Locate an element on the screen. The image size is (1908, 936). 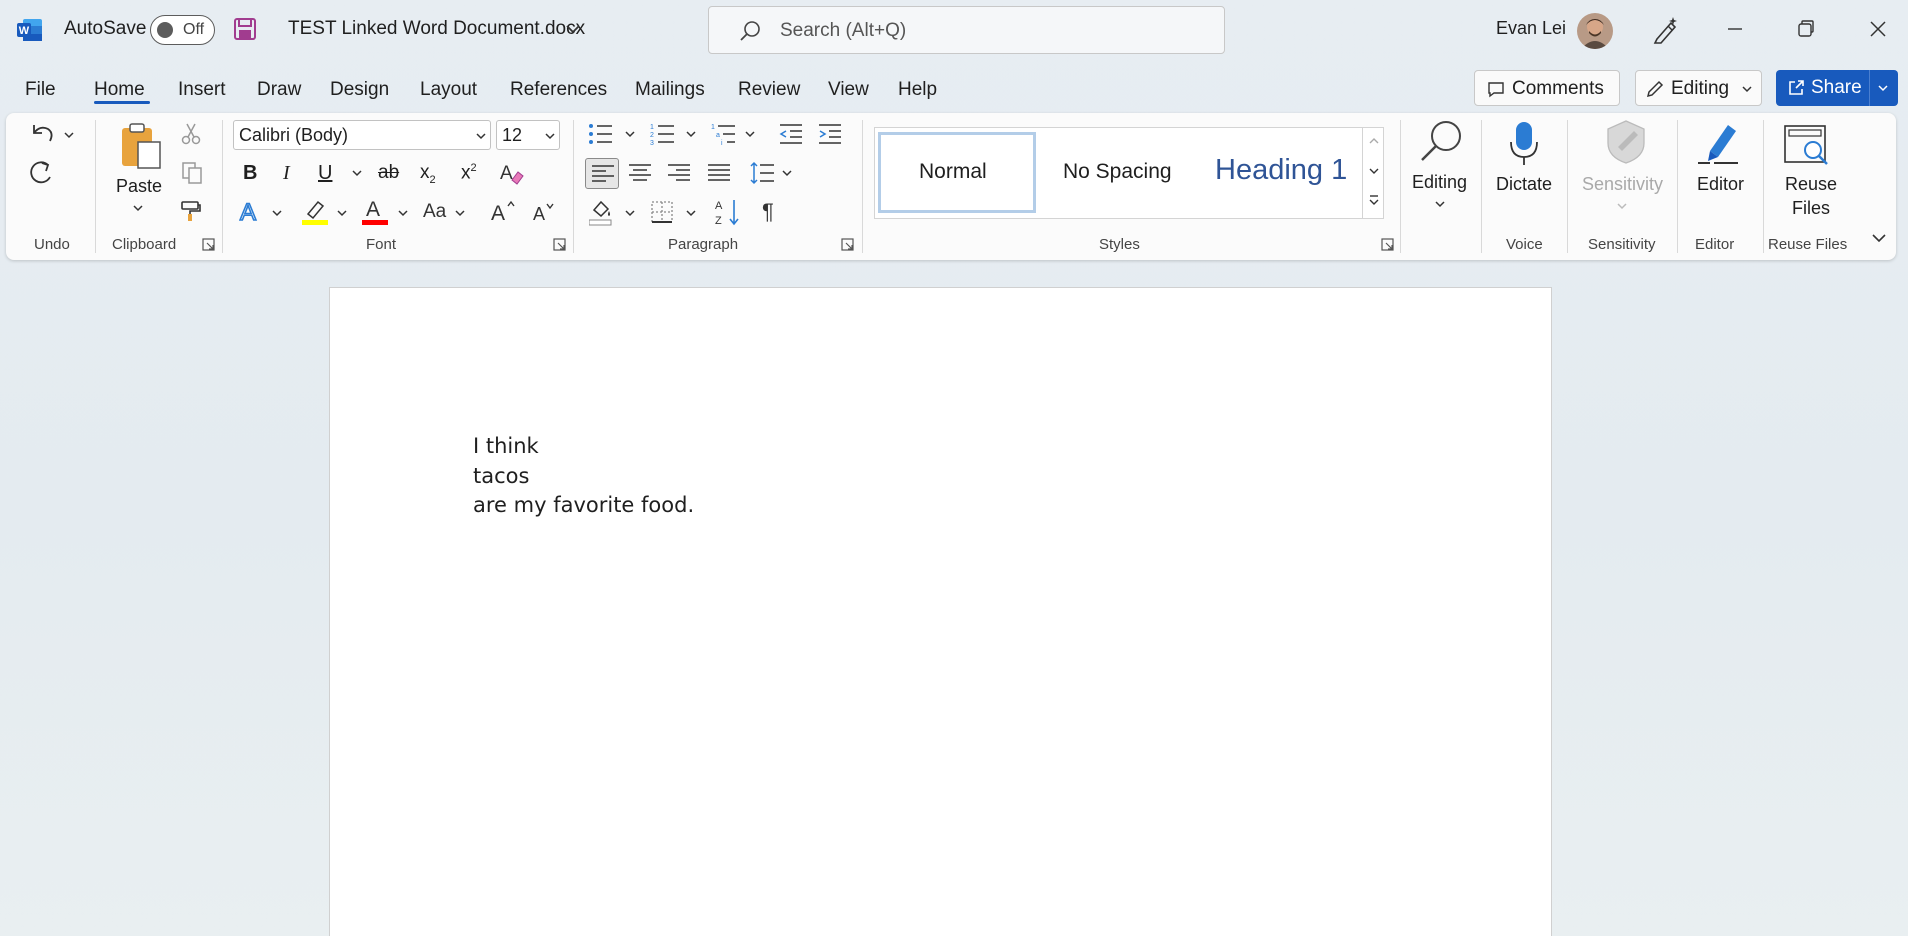
user-name: Evan Lei is located at coordinates (1531, 28).